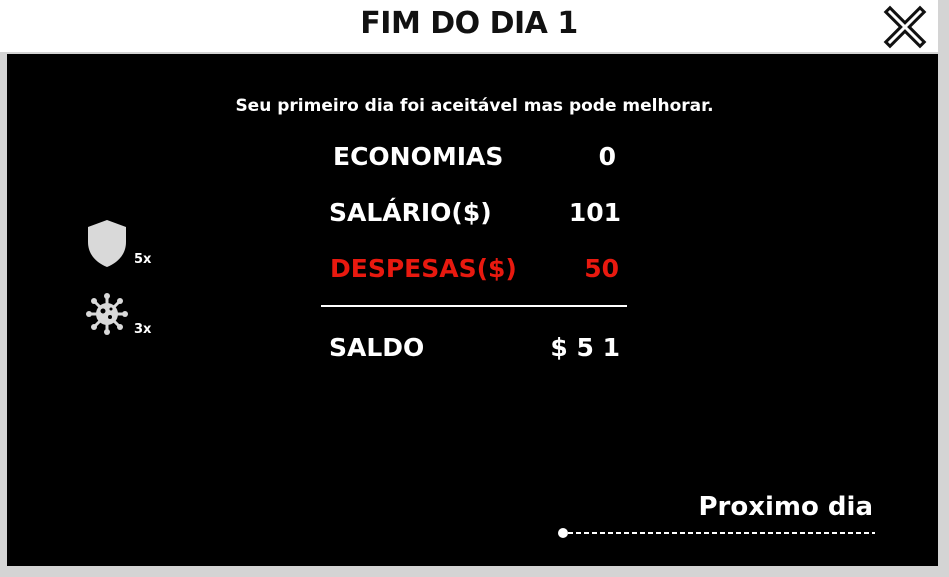 This screenshot has width=949, height=577. Describe the element at coordinates (601, 268) in the screenshot. I see `despesas-value: 50` at that location.